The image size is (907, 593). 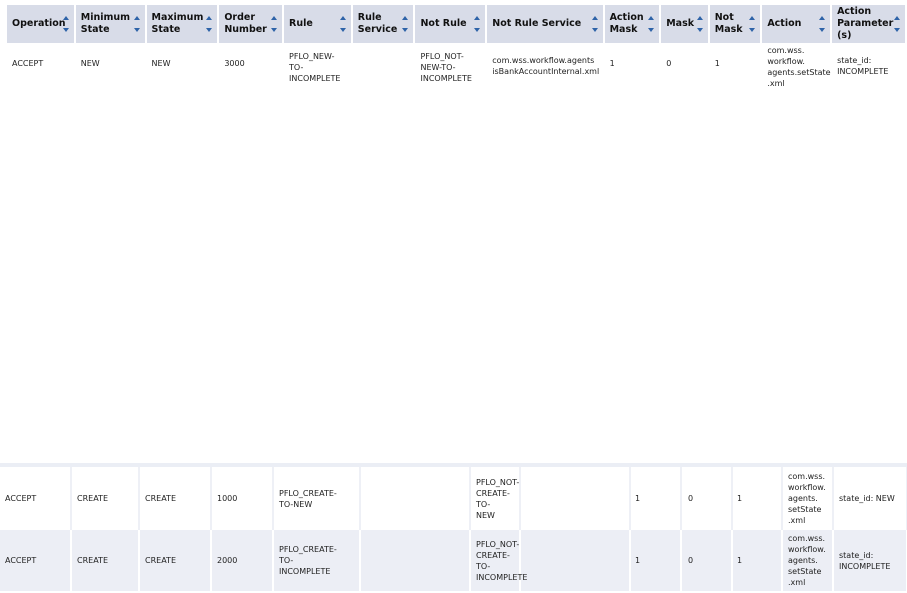 What do you see at coordinates (446, 67) in the screenshot?
I see `cell-not-rule: PFLO_NOT- NEW-TO- INCOMPLETE` at bounding box center [446, 67].